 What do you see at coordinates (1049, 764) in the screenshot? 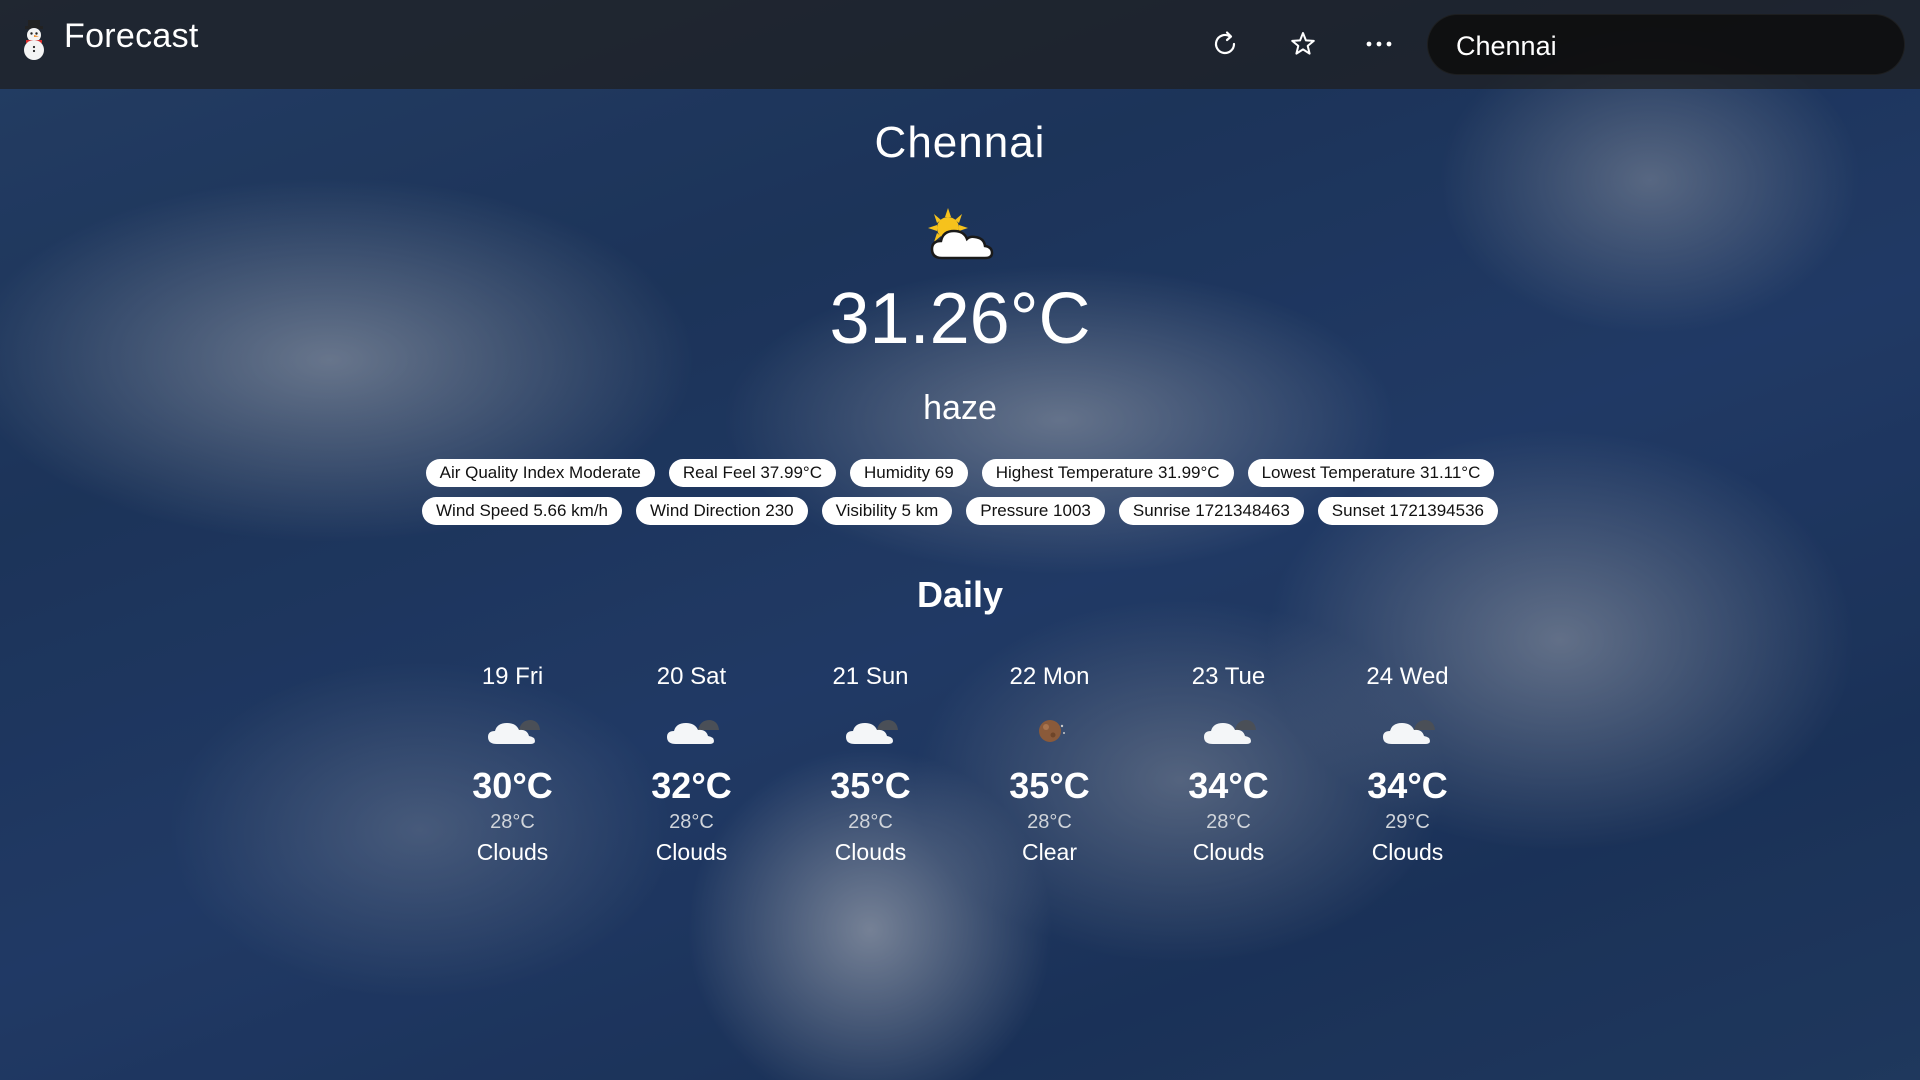
I see `forecast-day: 22 Mon 35°C 28°C Clear` at bounding box center [1049, 764].